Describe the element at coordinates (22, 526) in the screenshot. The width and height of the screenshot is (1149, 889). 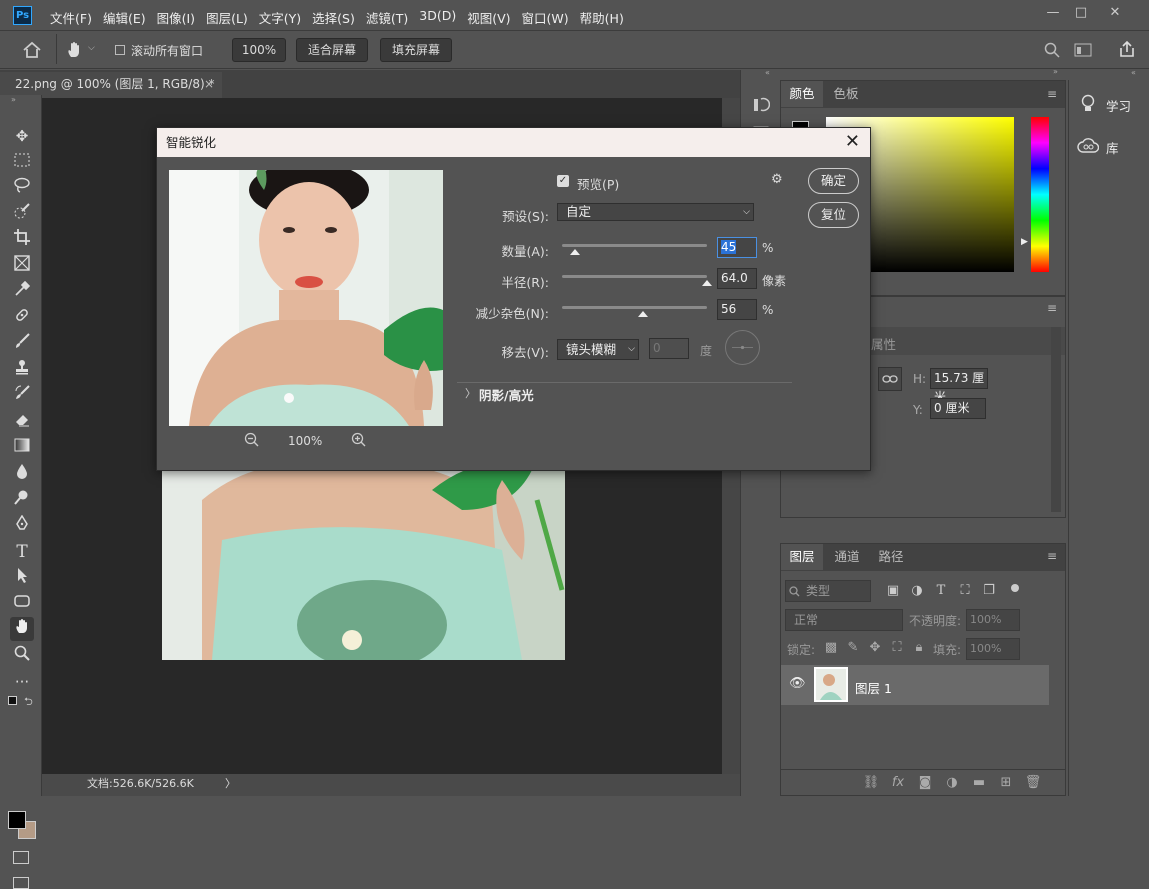
I see `pen-tool-icon` at that location.